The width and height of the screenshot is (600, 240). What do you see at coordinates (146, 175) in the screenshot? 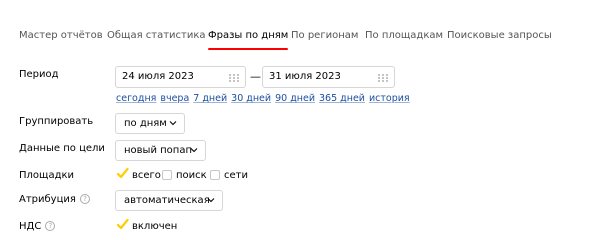
I see `platform-all-label: всего` at bounding box center [146, 175].